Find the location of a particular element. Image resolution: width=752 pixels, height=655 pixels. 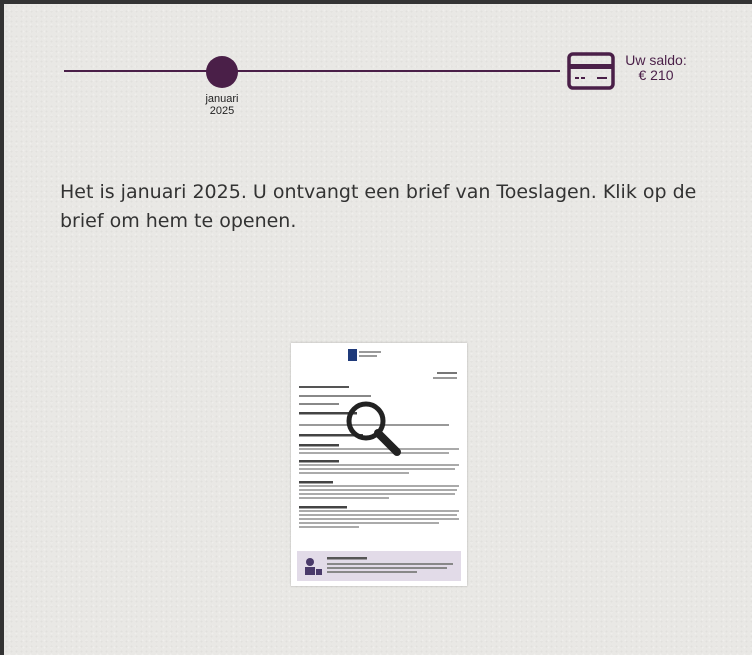

letter-thumbnail is located at coordinates (379, 464).